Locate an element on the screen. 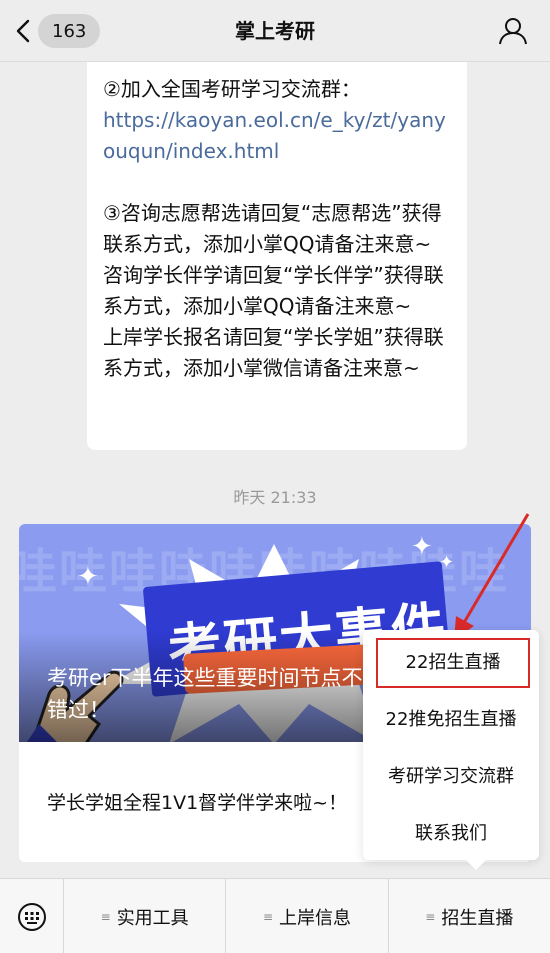  person-icon is located at coordinates (513, 31).